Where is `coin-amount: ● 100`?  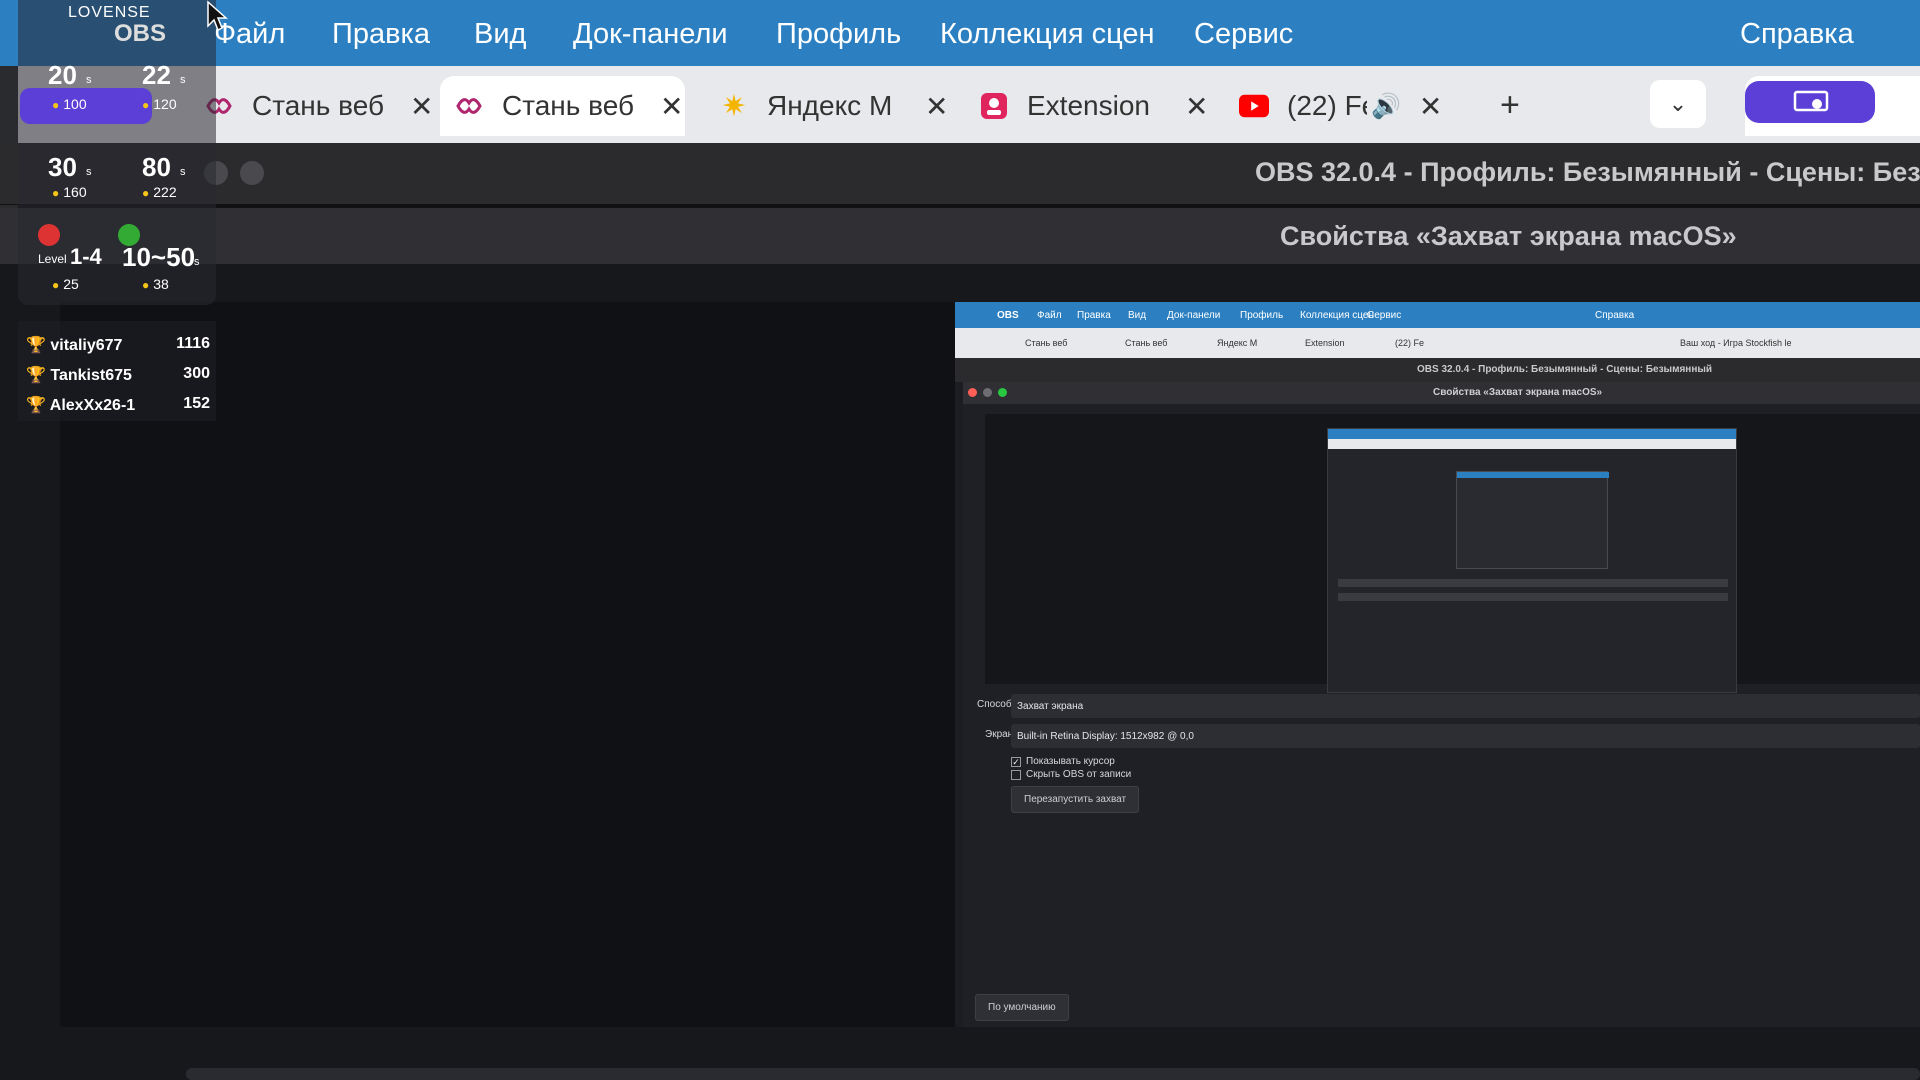
coin-amount: ● 100 is located at coordinates (69, 104).